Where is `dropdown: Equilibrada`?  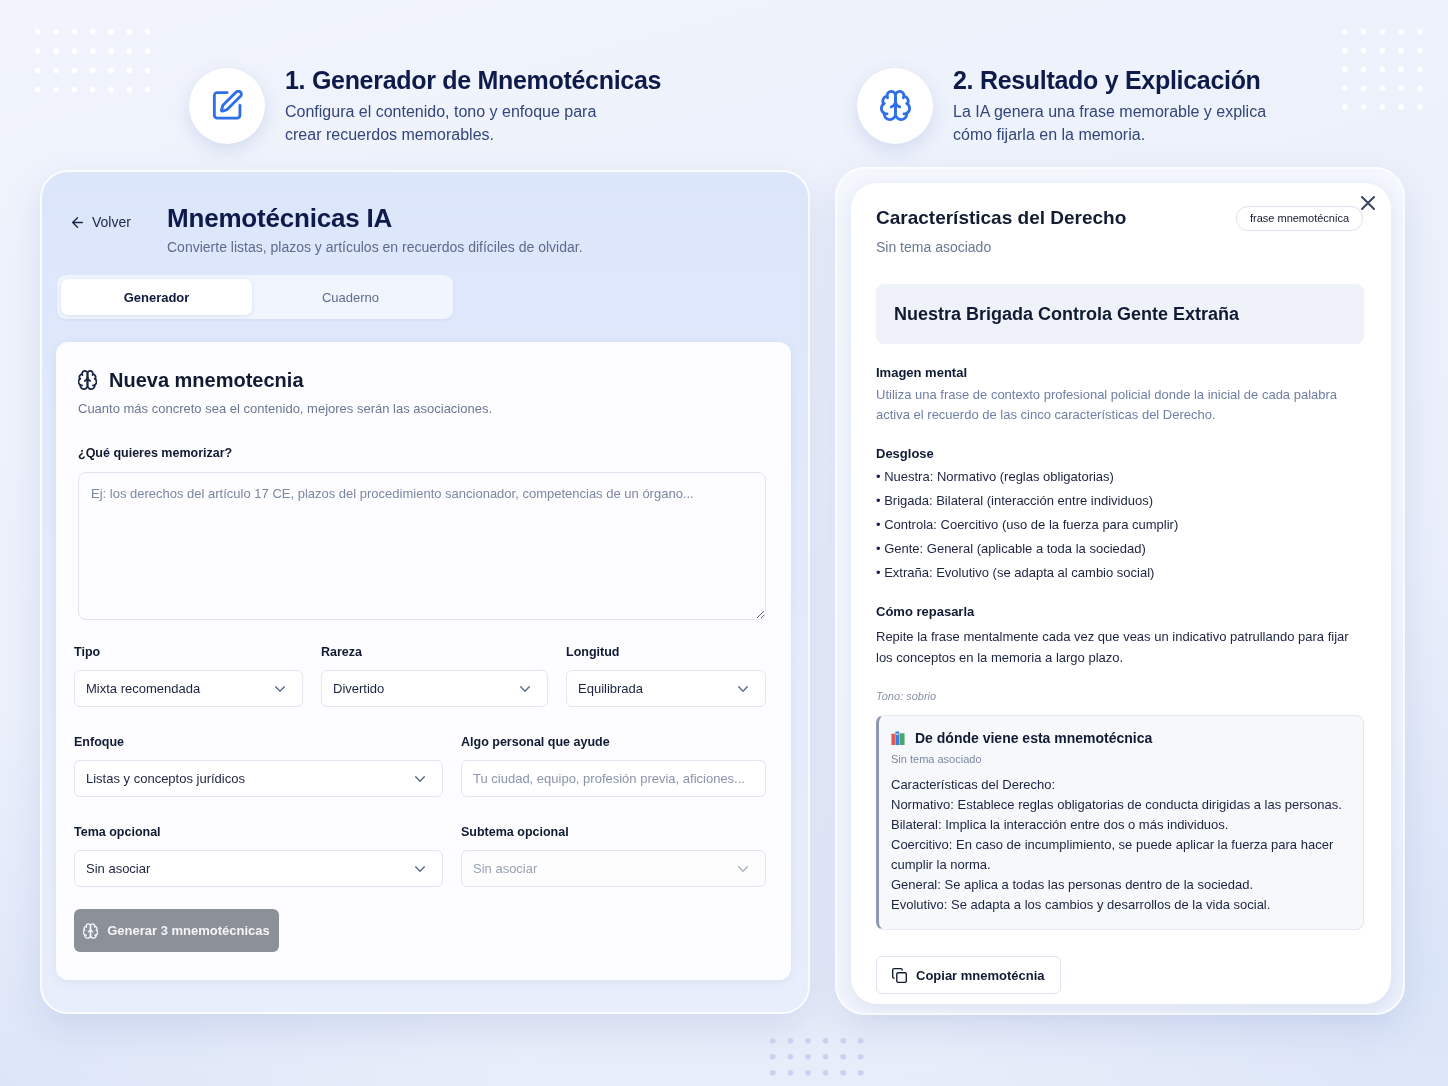 dropdown: Equilibrada is located at coordinates (666, 688).